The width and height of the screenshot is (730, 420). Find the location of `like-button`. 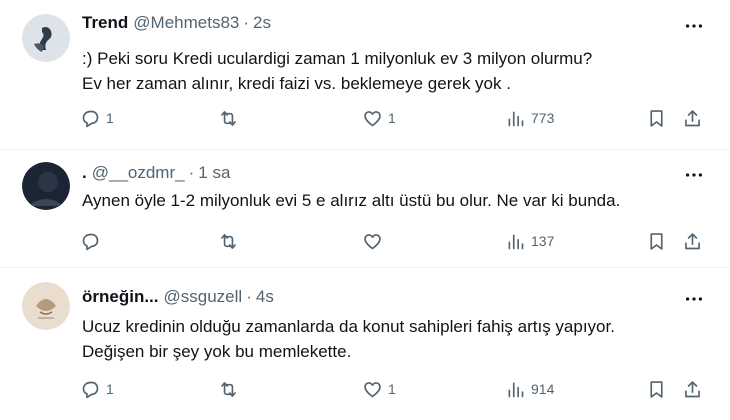

like-button is located at coordinates (375, 241).